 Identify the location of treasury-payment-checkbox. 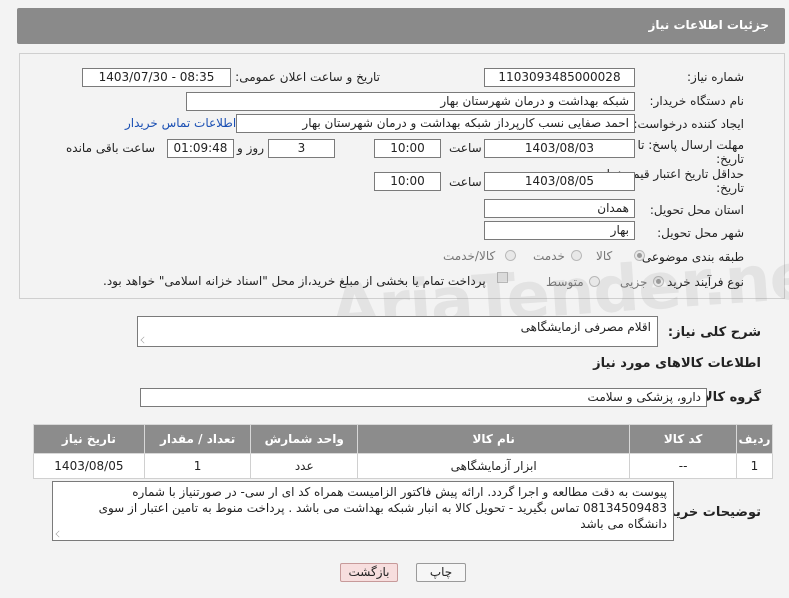
(502, 277).